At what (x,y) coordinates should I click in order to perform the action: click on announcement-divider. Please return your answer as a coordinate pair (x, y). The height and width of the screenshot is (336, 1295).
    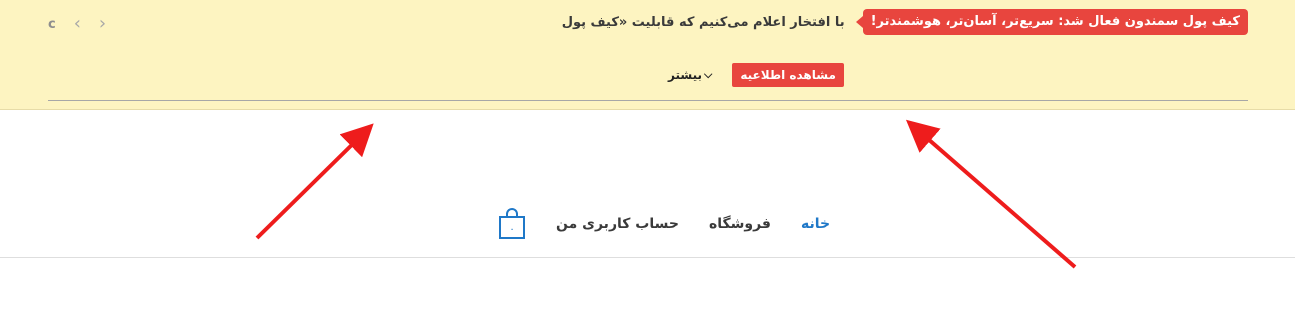
    Looking at the image, I should click on (648, 100).